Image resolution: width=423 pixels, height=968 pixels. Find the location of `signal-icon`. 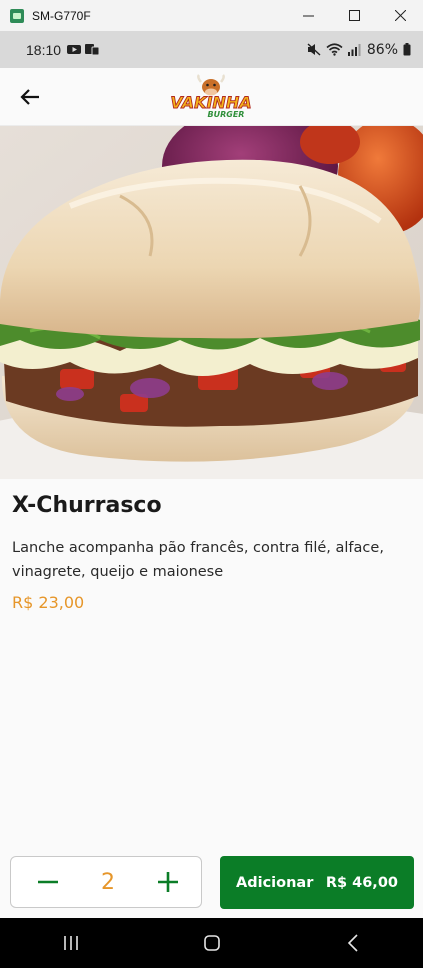

signal-icon is located at coordinates (354, 50).